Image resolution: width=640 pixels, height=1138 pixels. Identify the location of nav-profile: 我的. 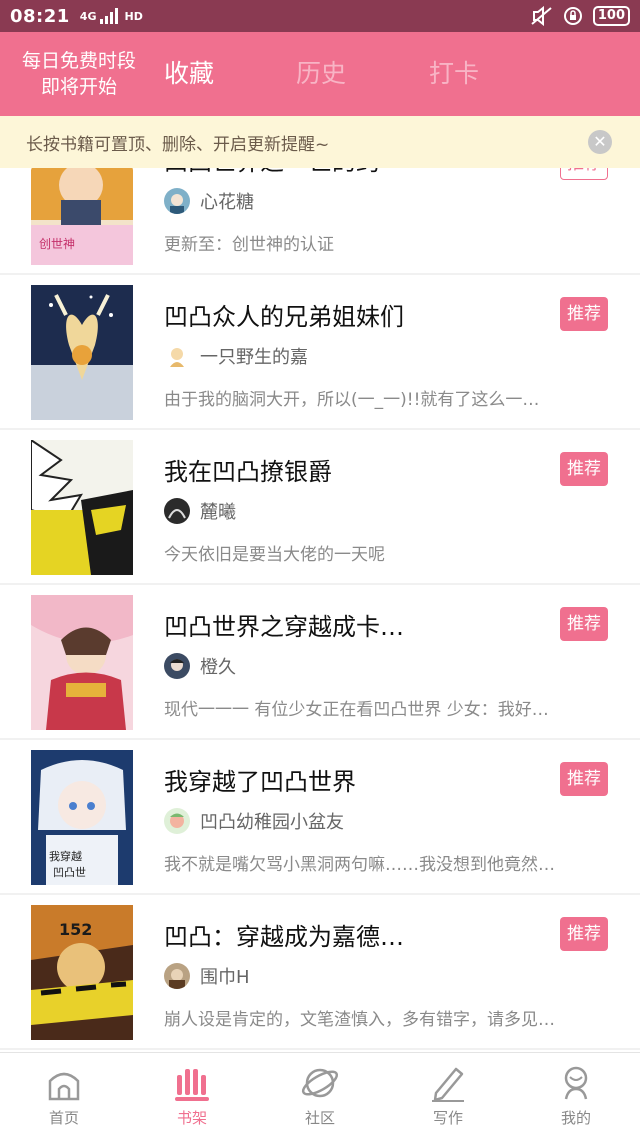
(576, 1095).